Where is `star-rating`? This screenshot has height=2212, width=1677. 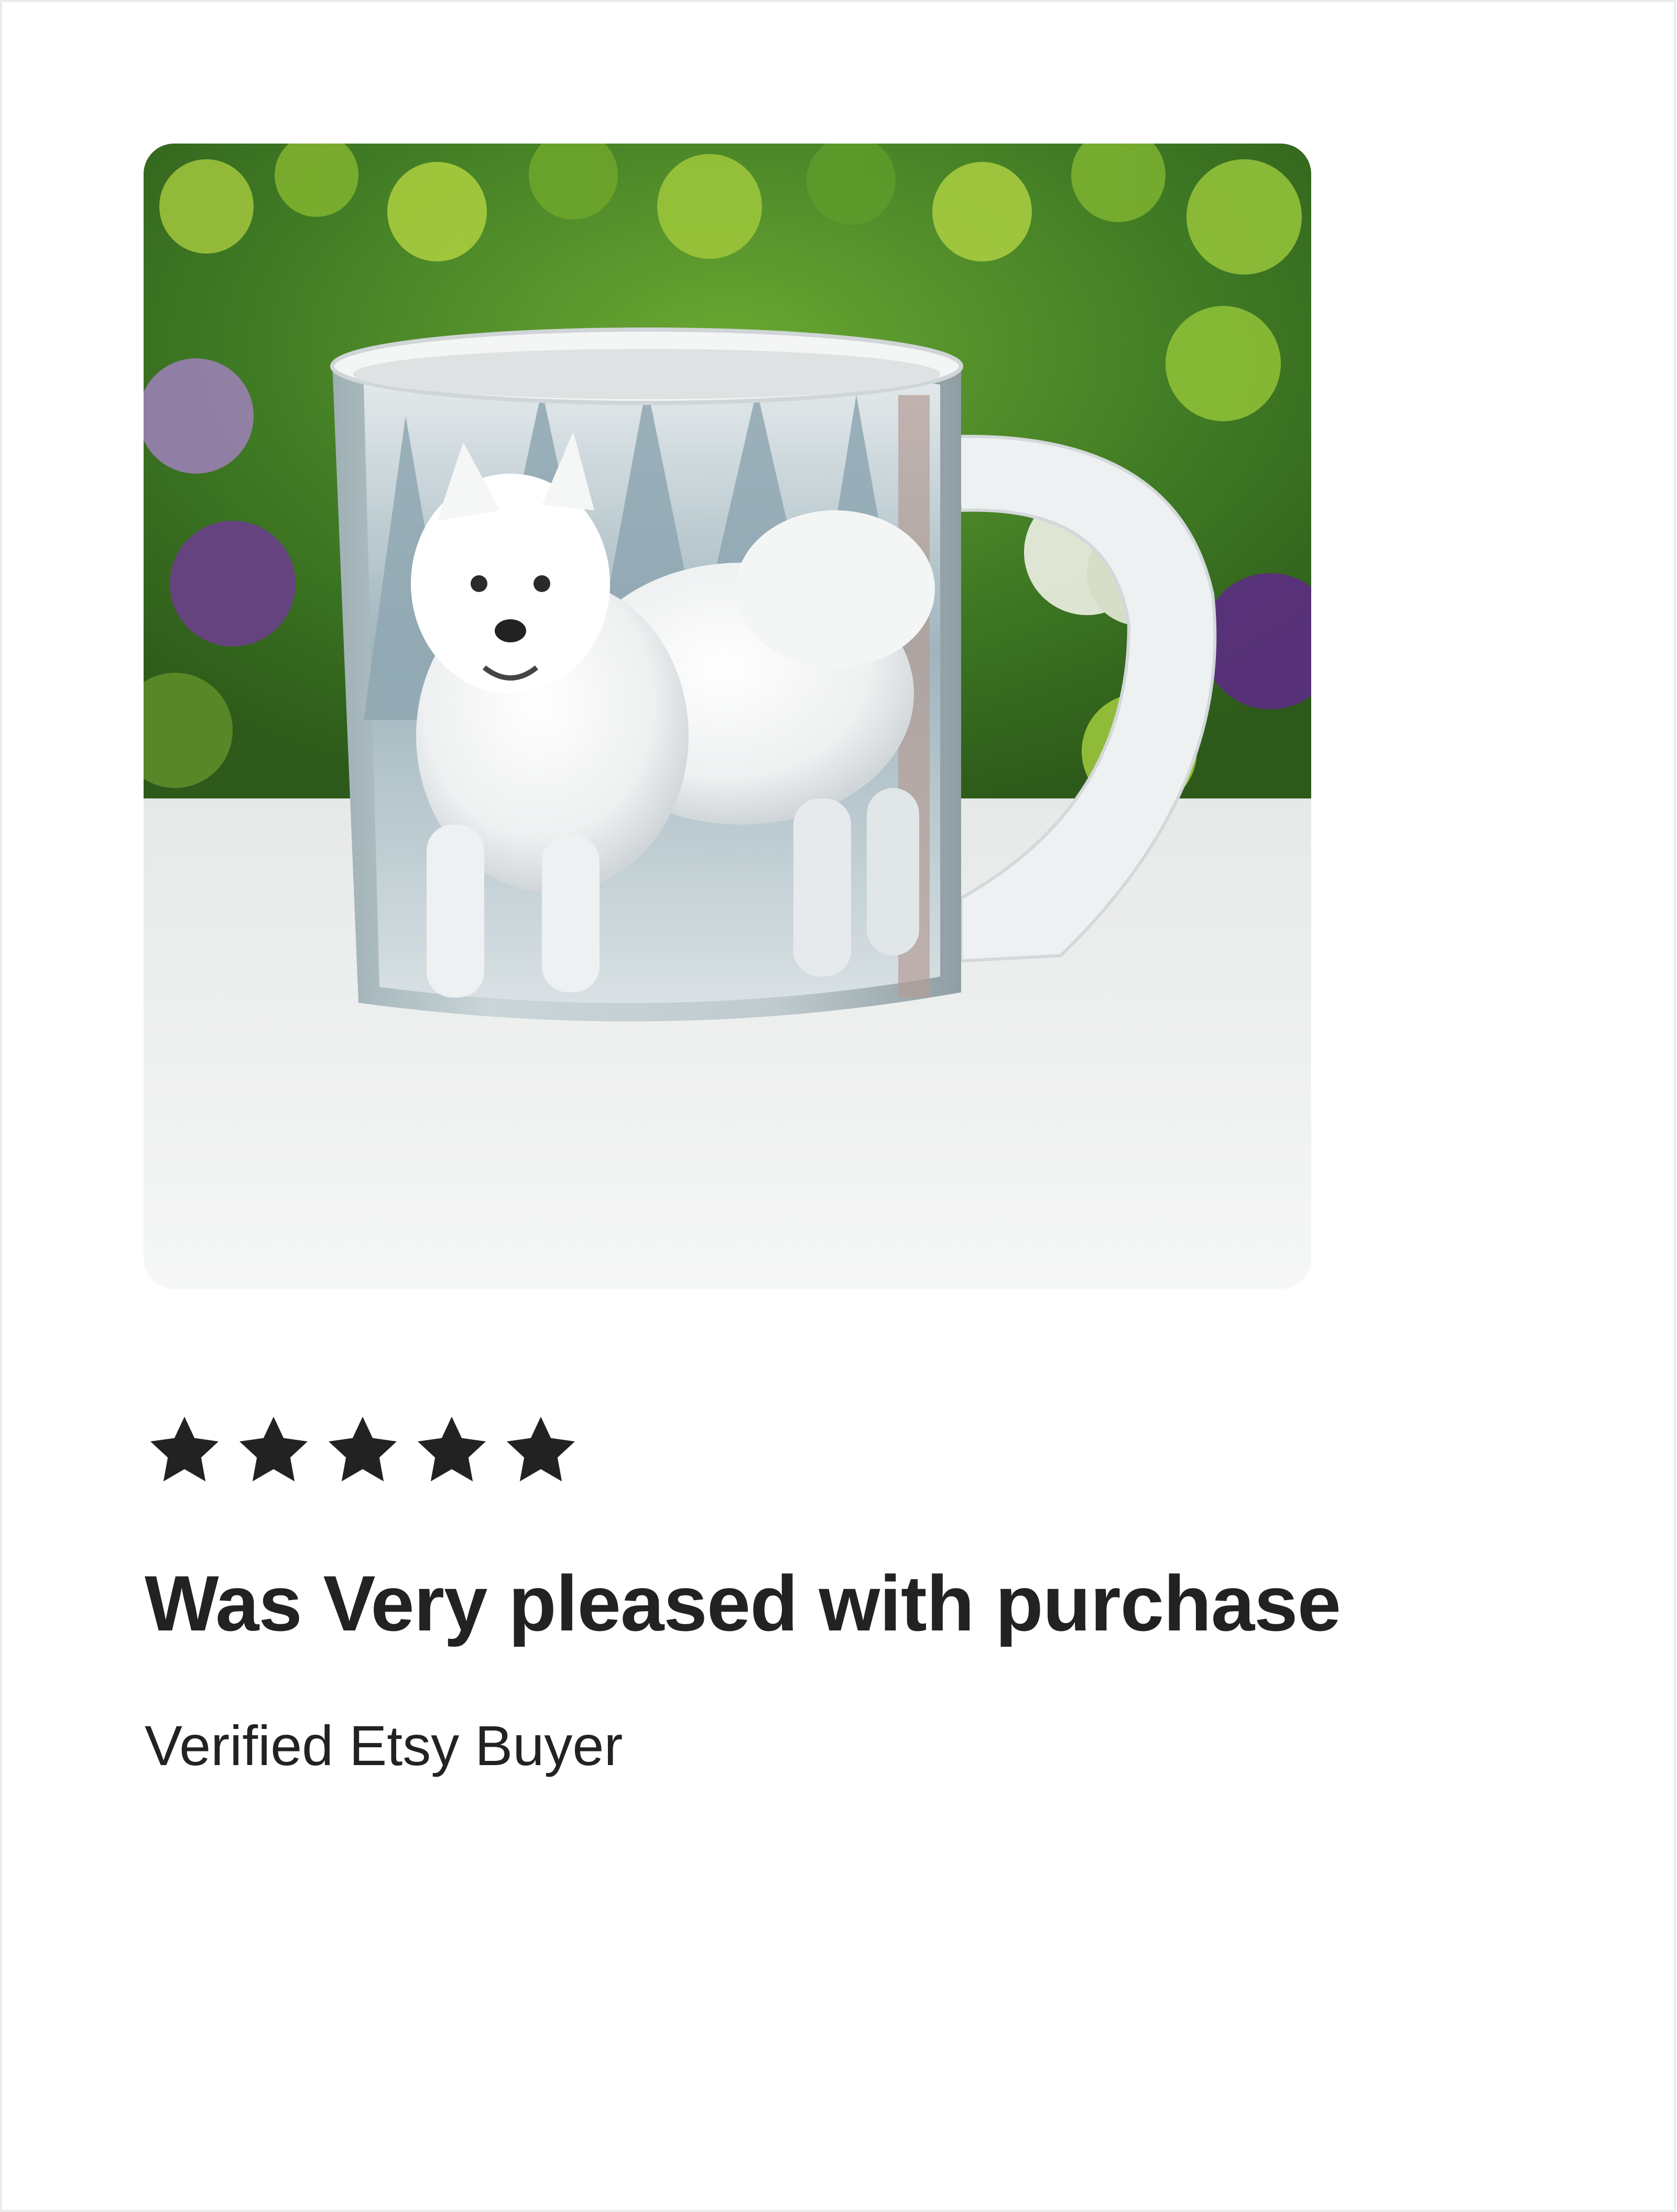 star-rating is located at coordinates (363, 1451).